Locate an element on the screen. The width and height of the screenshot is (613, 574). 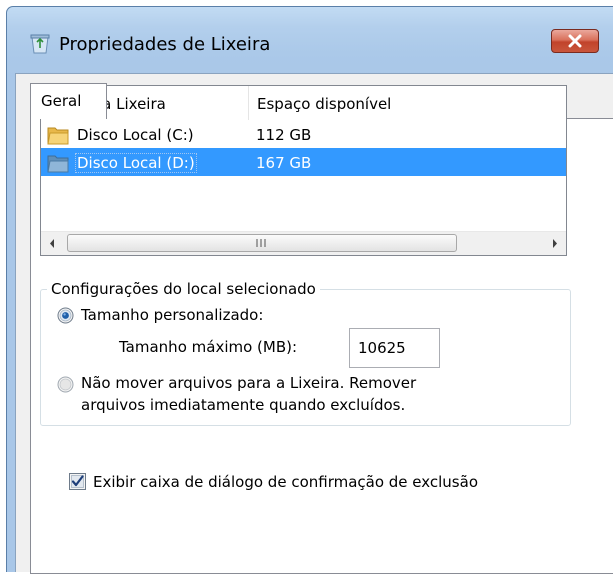
location-free-space: 112 GB is located at coordinates (284, 135).